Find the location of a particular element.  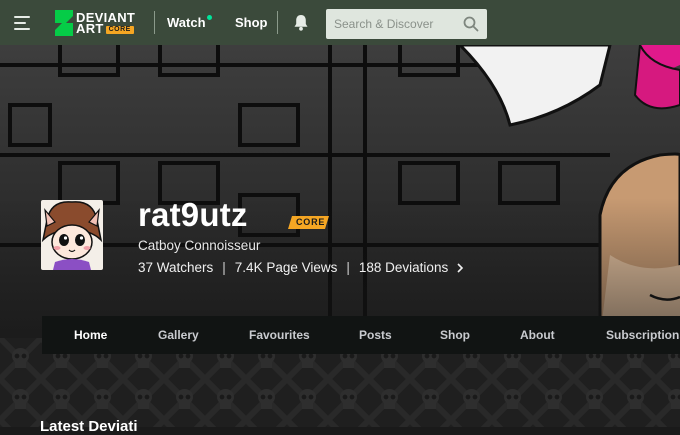

avatar is located at coordinates (72, 235).